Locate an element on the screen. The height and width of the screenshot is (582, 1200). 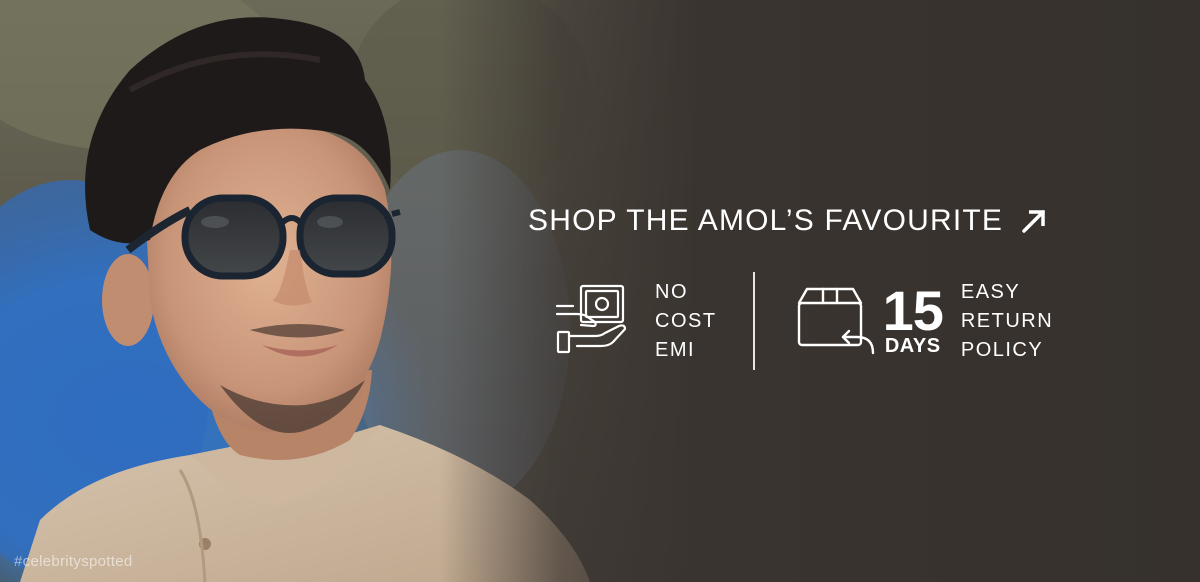
return-line-2: RETURN is located at coordinates (1007, 320).